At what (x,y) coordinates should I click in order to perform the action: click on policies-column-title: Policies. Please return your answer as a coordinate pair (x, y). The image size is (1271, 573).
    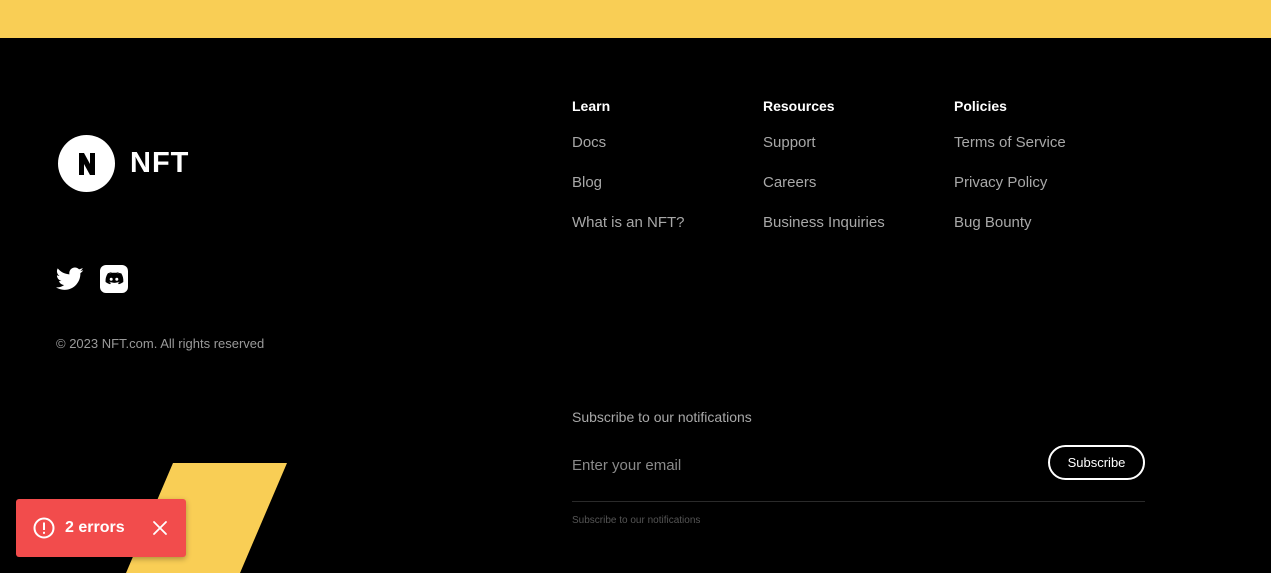
    Looking at the image, I should click on (980, 106).